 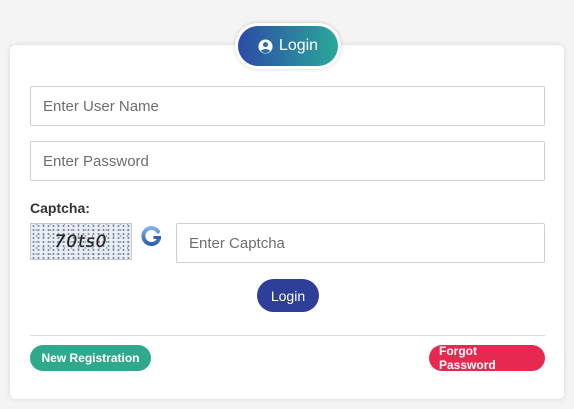 I want to click on login-submit-button: Login, so click(x=288, y=295).